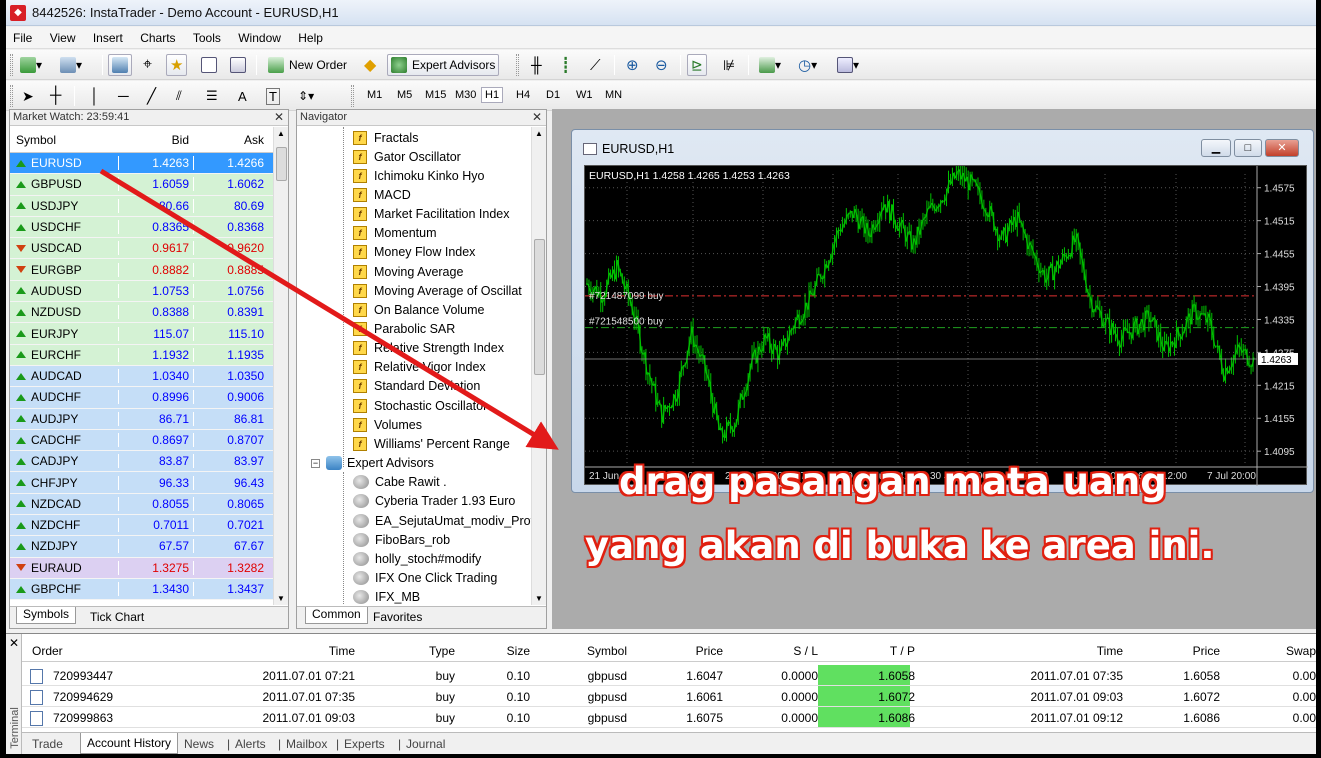  I want to click on navigator-indicator: f Williams' Percent Range, so click(431, 443).